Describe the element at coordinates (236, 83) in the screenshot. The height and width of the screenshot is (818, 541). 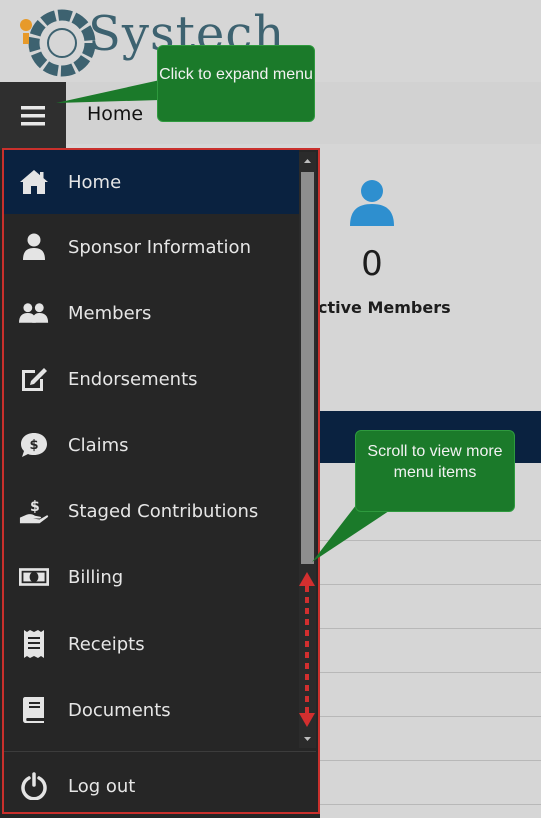
I see `expand-menu-callout: Click to expand menu` at that location.